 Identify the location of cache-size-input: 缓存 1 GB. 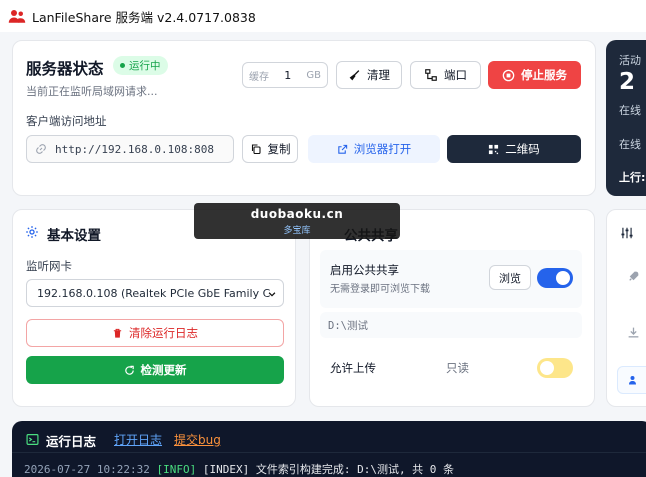
(285, 75).